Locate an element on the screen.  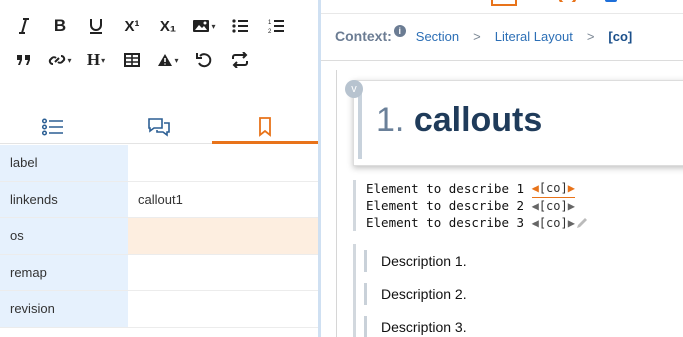
side-tabs is located at coordinates (159, 127).